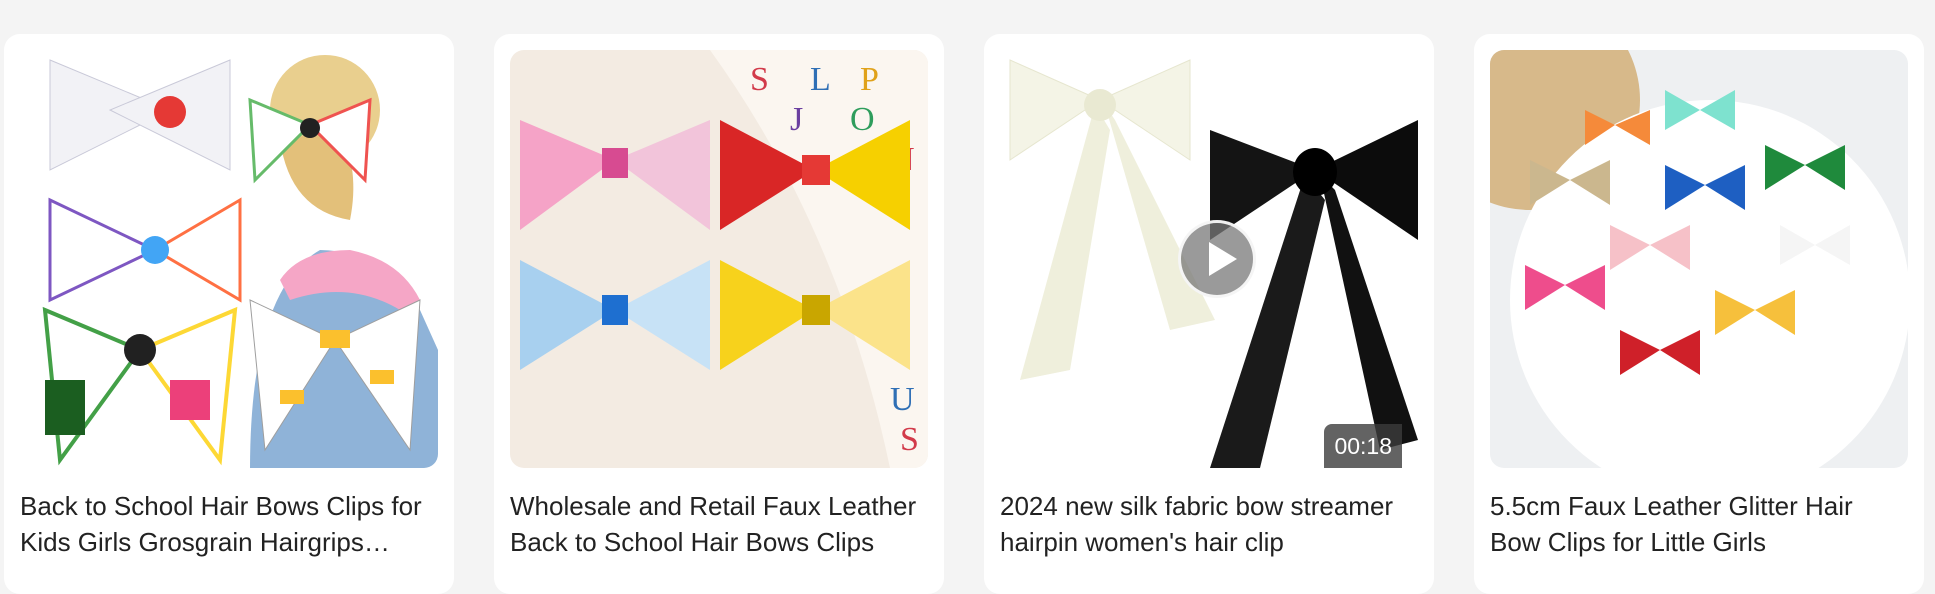  What do you see at coordinates (1363, 446) in the screenshot?
I see `video-duration-badge: 00:18` at bounding box center [1363, 446].